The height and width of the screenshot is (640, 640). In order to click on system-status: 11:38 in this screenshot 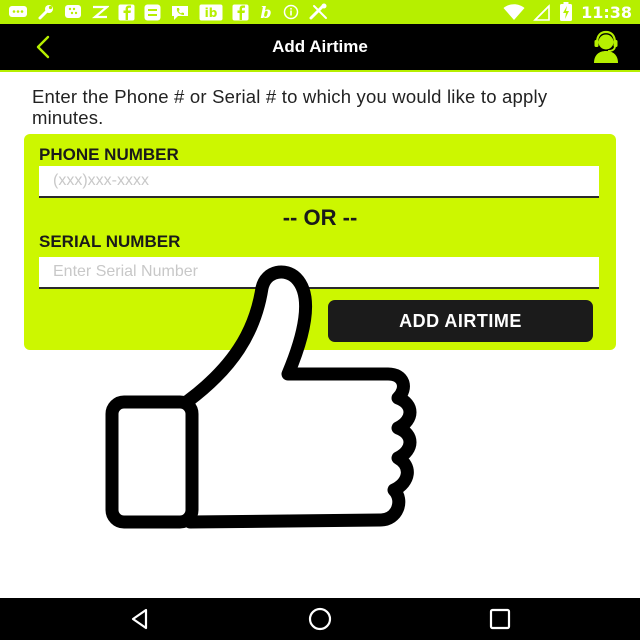, I will do `click(567, 12)`.